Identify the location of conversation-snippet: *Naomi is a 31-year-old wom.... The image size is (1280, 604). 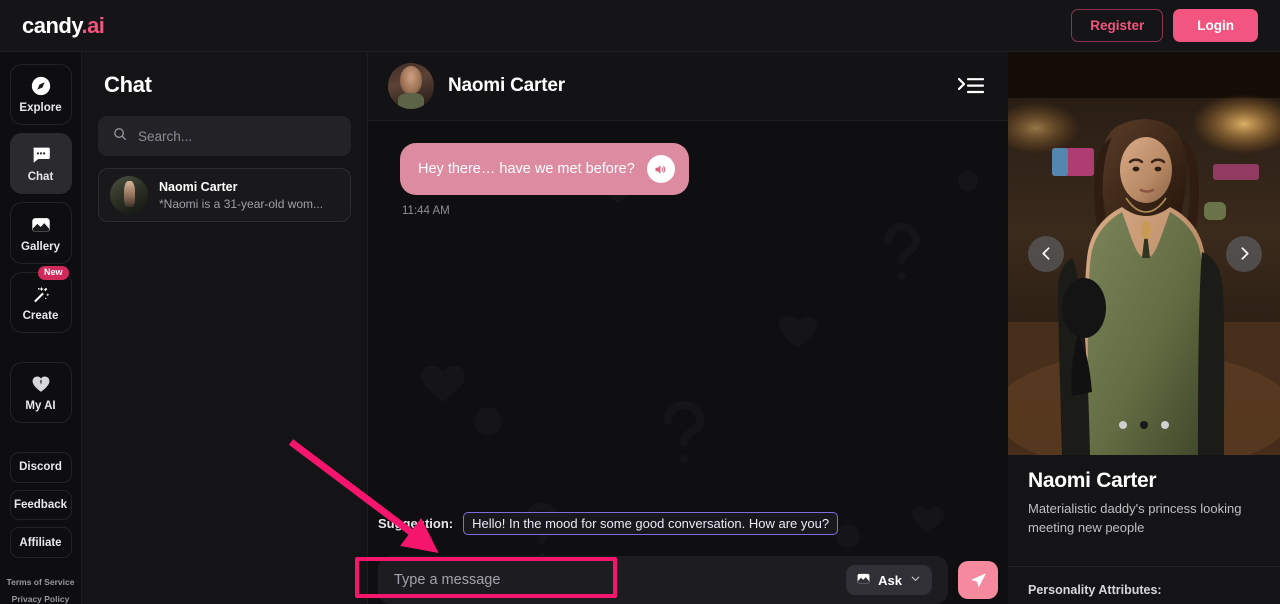
(241, 203).